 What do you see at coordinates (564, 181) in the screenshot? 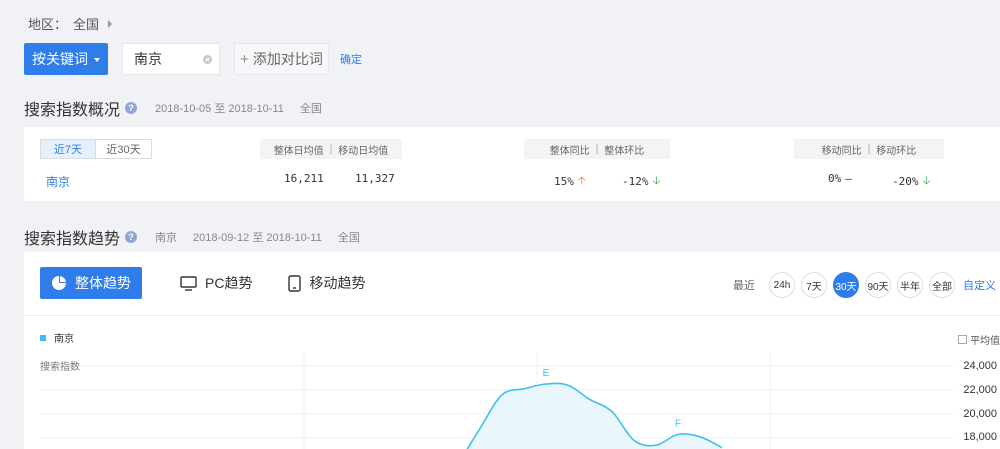
I see `overall-yoy-text: 15%` at bounding box center [564, 181].